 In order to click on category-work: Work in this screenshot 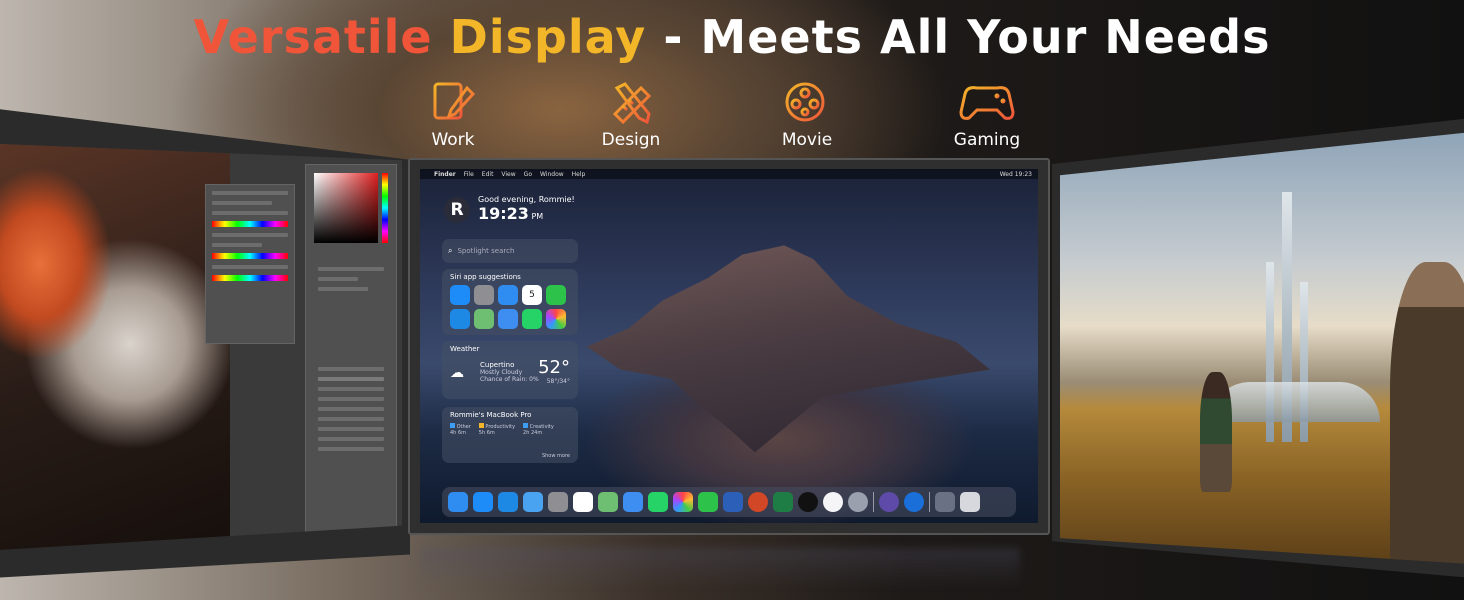, I will do `click(453, 115)`.